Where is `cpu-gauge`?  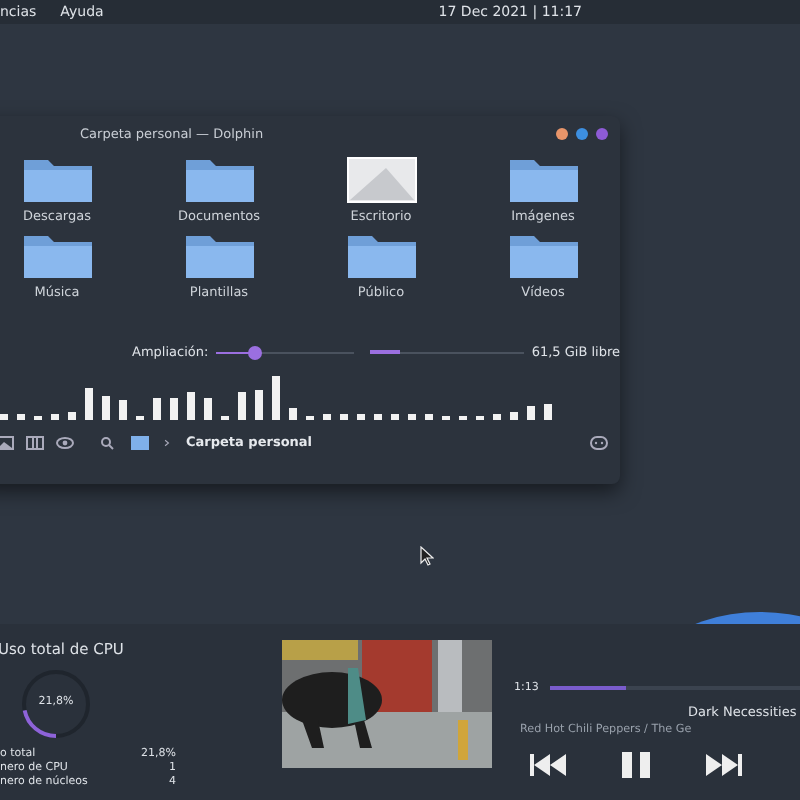
cpu-gauge is located at coordinates (56, 704).